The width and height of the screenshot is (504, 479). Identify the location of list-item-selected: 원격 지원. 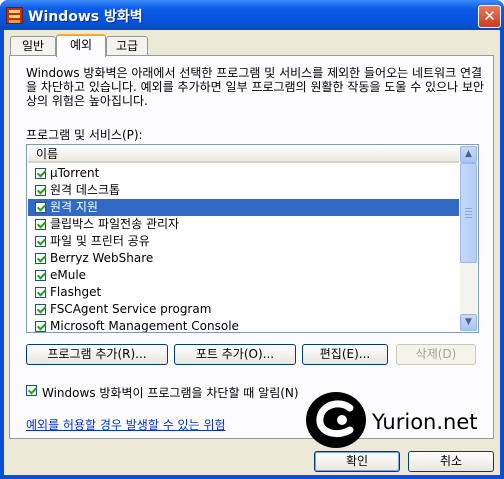
(243, 207).